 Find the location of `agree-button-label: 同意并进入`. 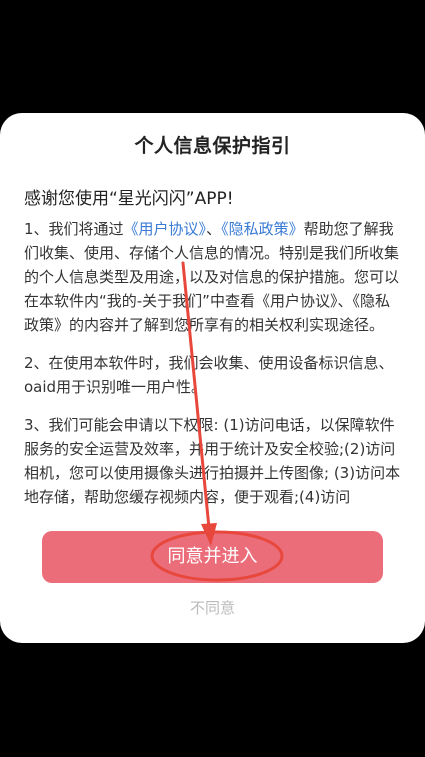

agree-button-label: 同意并进入 is located at coordinates (212, 556).